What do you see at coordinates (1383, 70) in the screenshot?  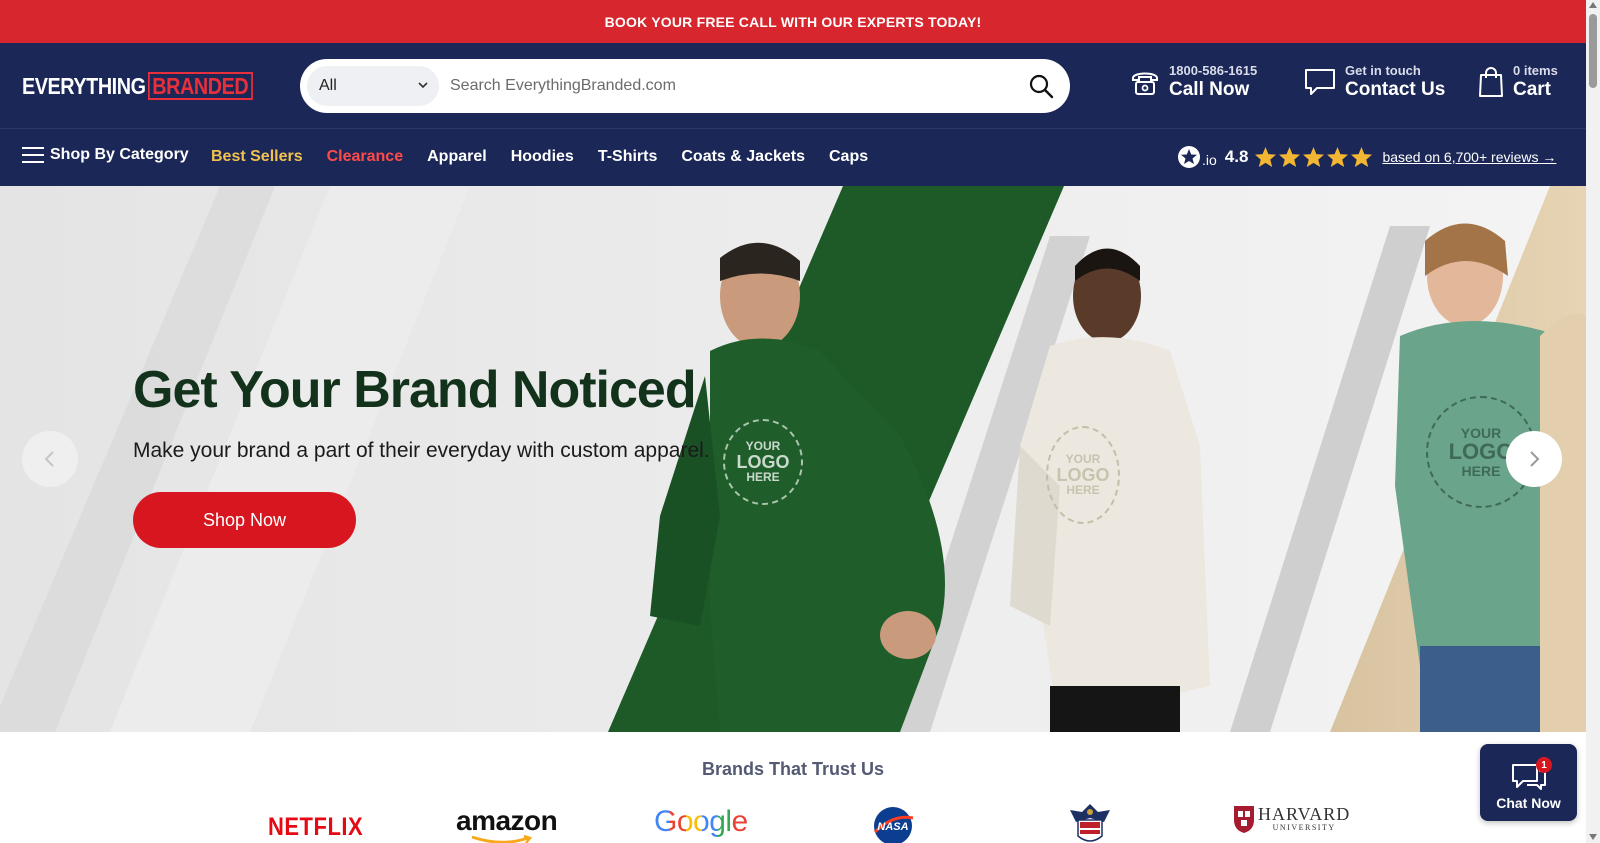 I see `contact-small-label: Get in touch` at bounding box center [1383, 70].